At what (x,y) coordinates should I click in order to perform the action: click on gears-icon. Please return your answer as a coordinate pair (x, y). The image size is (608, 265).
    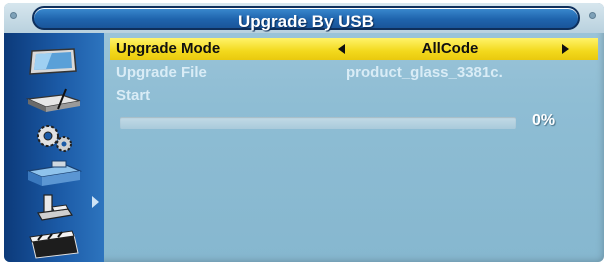
    Looking at the image, I should click on (54, 138).